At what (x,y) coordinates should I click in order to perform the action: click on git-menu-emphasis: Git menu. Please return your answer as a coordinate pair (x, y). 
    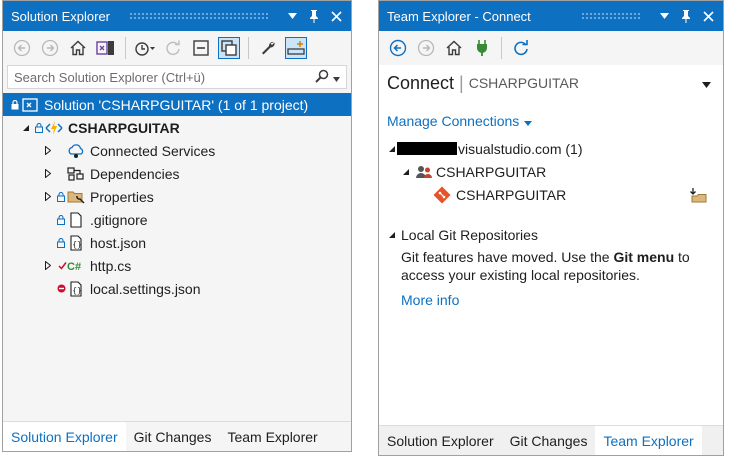
    Looking at the image, I should click on (644, 257).